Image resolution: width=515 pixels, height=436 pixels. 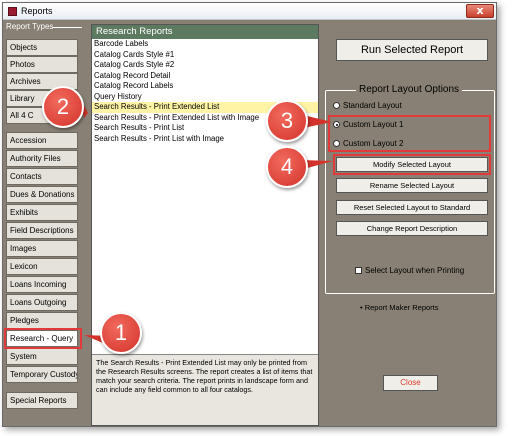 What do you see at coordinates (287, 121) in the screenshot?
I see `callout-3-badge: 3` at bounding box center [287, 121].